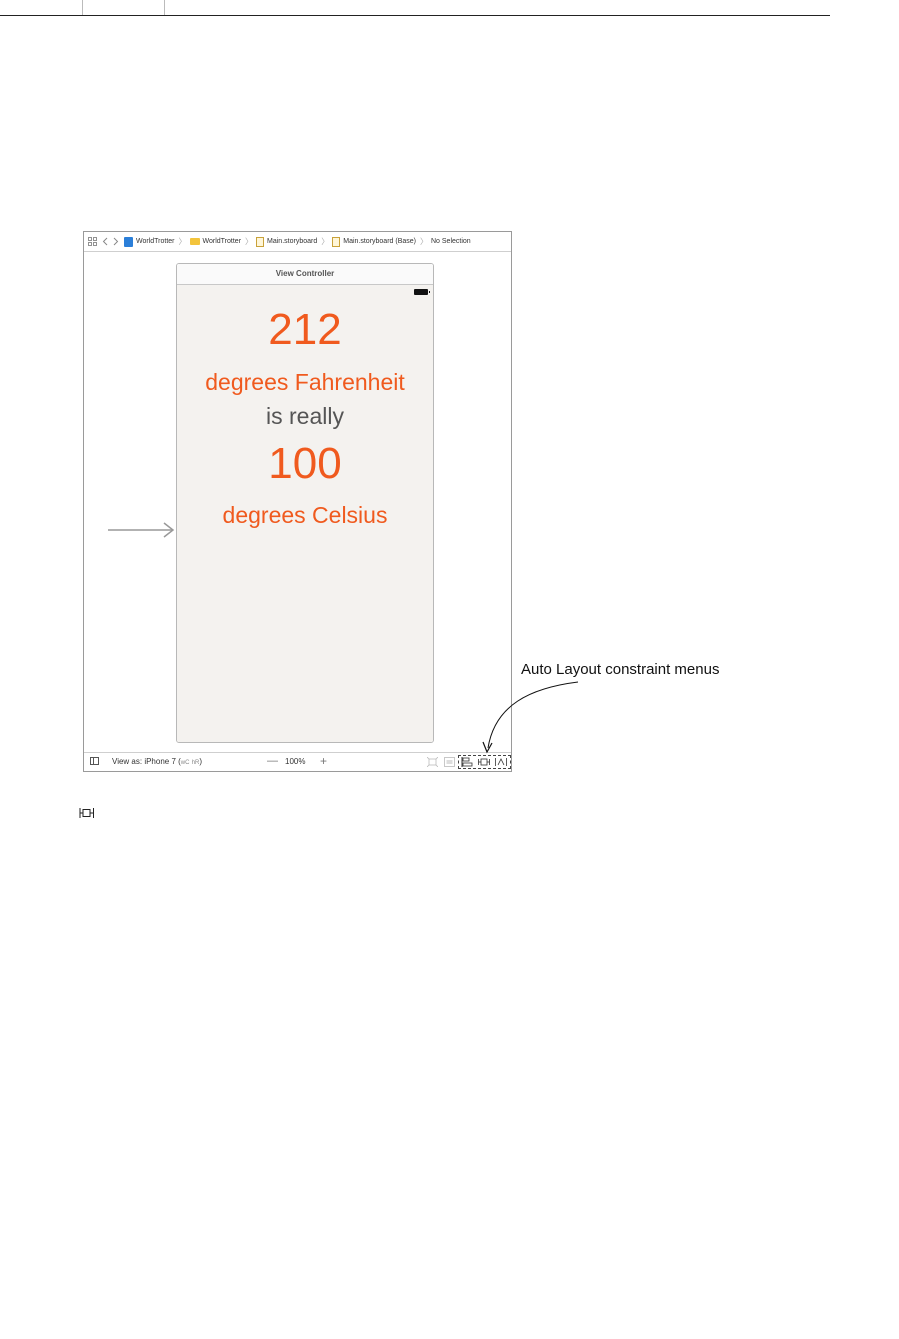 This screenshot has height=1339, width=899. I want to click on jump-bar-item: No Selection, so click(451, 241).